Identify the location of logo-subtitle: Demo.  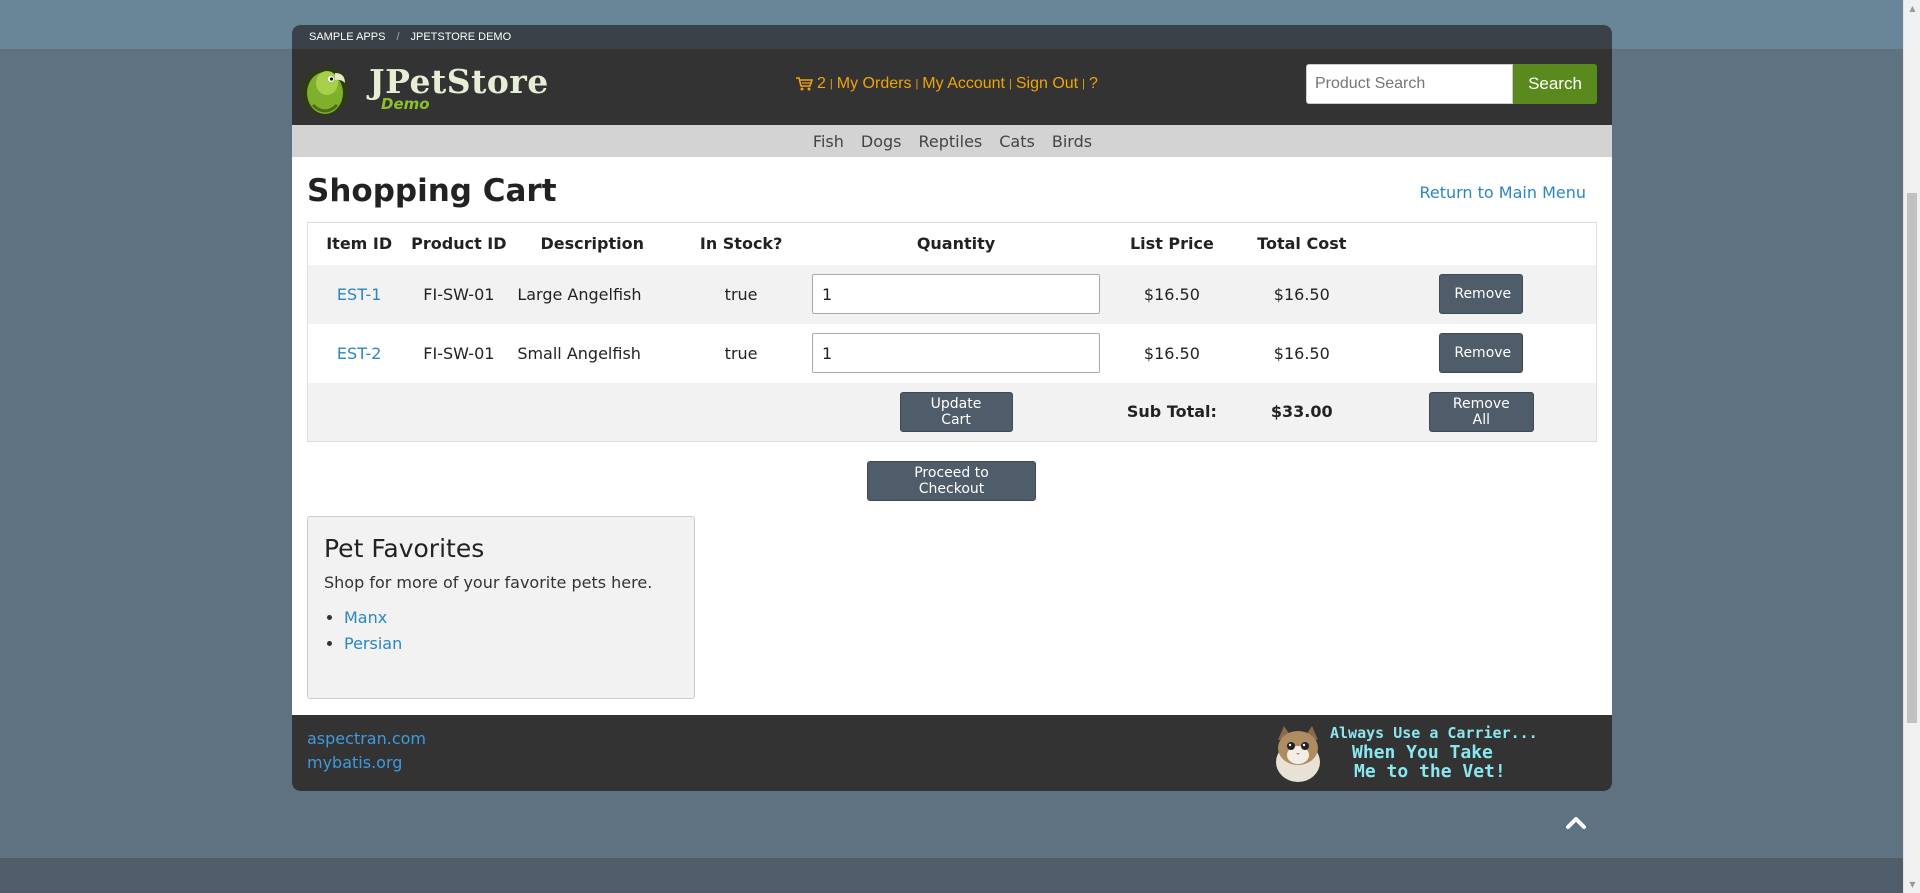
(405, 104).